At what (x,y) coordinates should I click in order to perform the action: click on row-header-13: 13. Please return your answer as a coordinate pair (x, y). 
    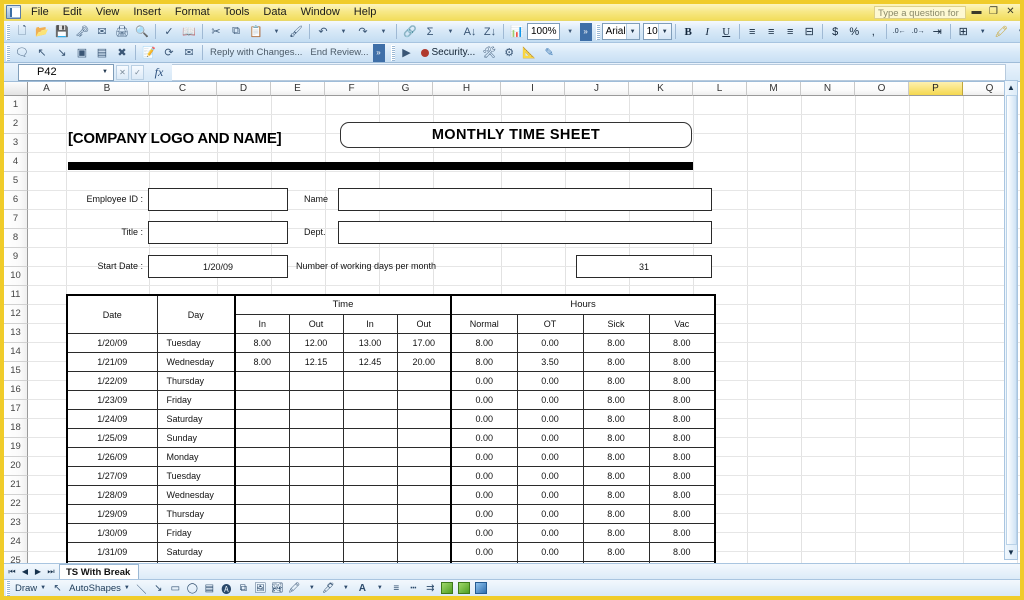
    Looking at the image, I should click on (16, 333).